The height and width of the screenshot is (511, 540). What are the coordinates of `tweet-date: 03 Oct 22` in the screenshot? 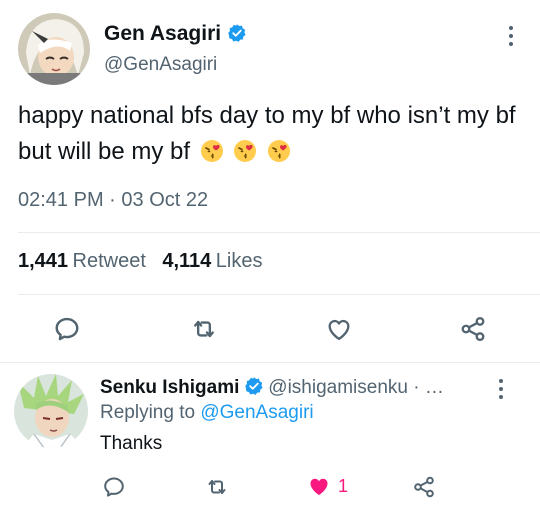 It's located at (165, 200).